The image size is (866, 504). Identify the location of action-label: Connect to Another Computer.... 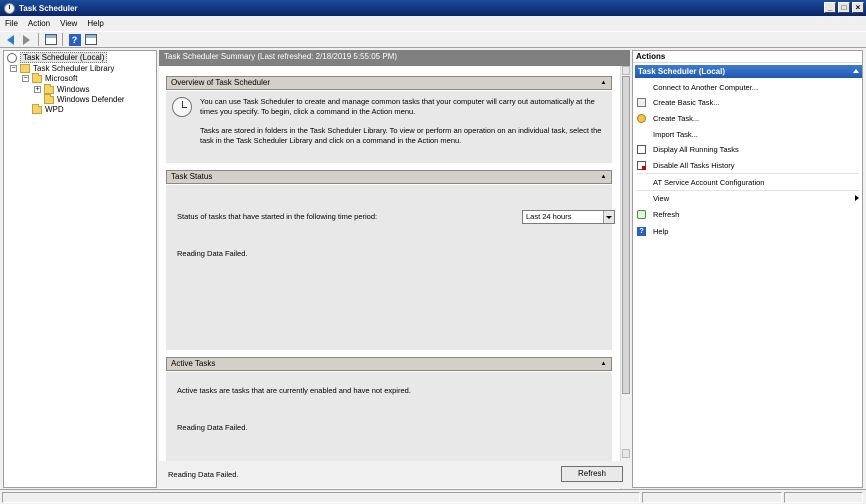
(706, 87).